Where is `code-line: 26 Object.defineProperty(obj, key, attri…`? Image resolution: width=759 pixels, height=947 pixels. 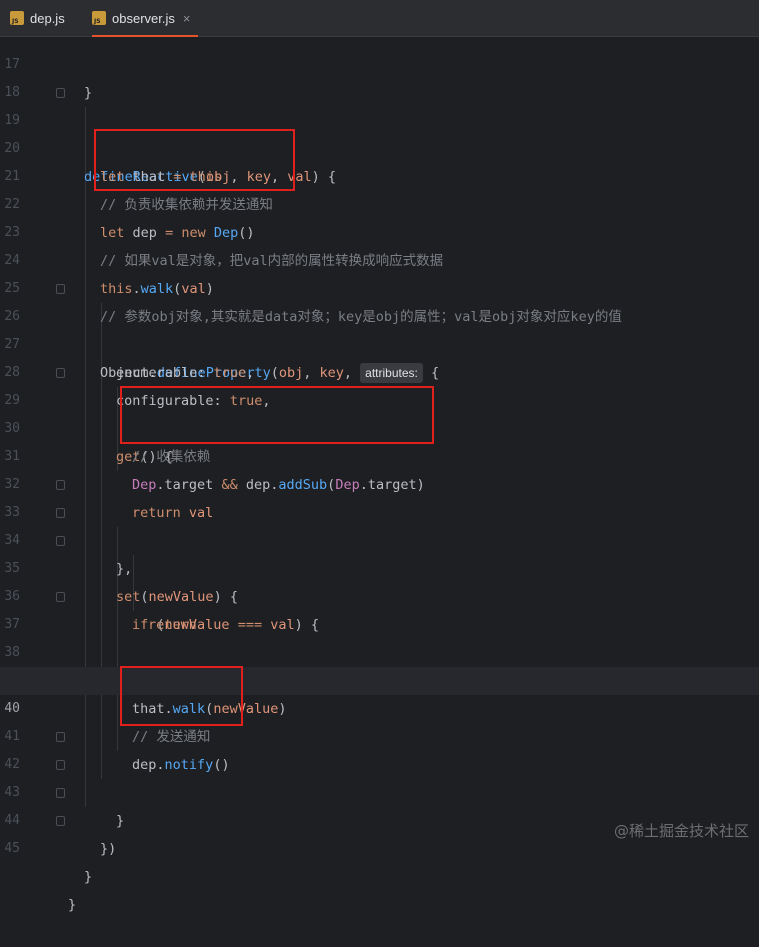
code-line: 26 Object.defineProperty(obj, key, attri… is located at coordinates (379, 329).